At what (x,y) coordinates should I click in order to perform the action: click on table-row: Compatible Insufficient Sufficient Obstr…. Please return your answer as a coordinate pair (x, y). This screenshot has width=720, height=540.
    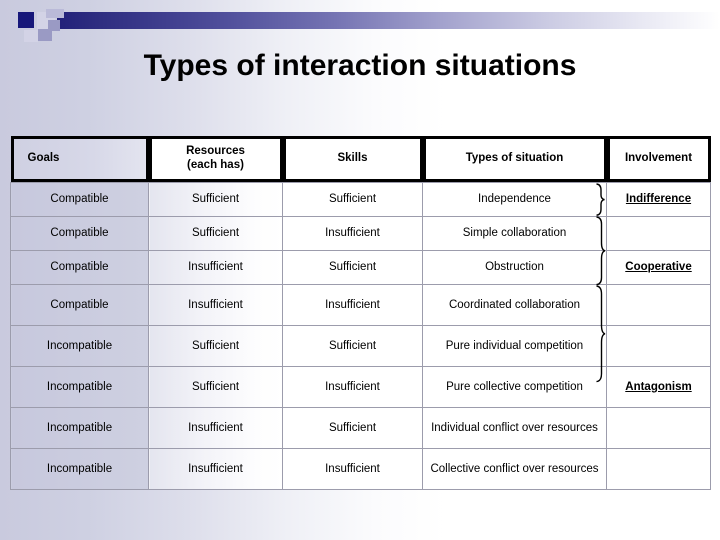
    Looking at the image, I should click on (360, 267).